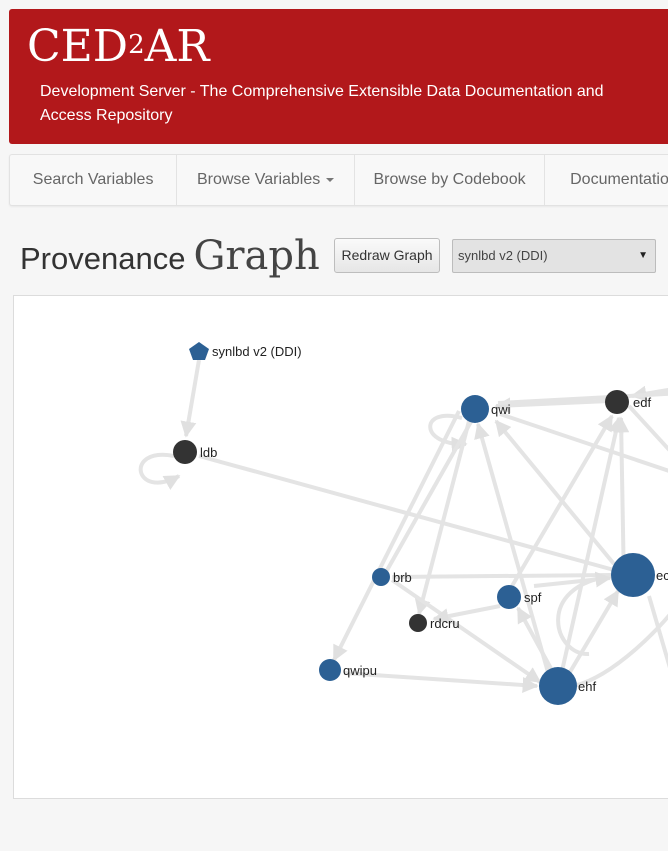 This screenshot has width=668, height=851. I want to click on redraw-graph-button: Redraw Graph, so click(387, 255).